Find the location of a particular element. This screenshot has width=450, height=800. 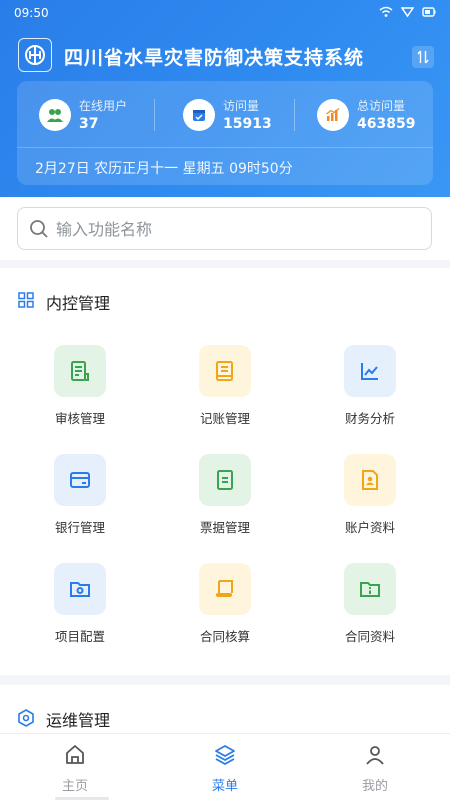

section-title: 内控管理 is located at coordinates (78, 303).